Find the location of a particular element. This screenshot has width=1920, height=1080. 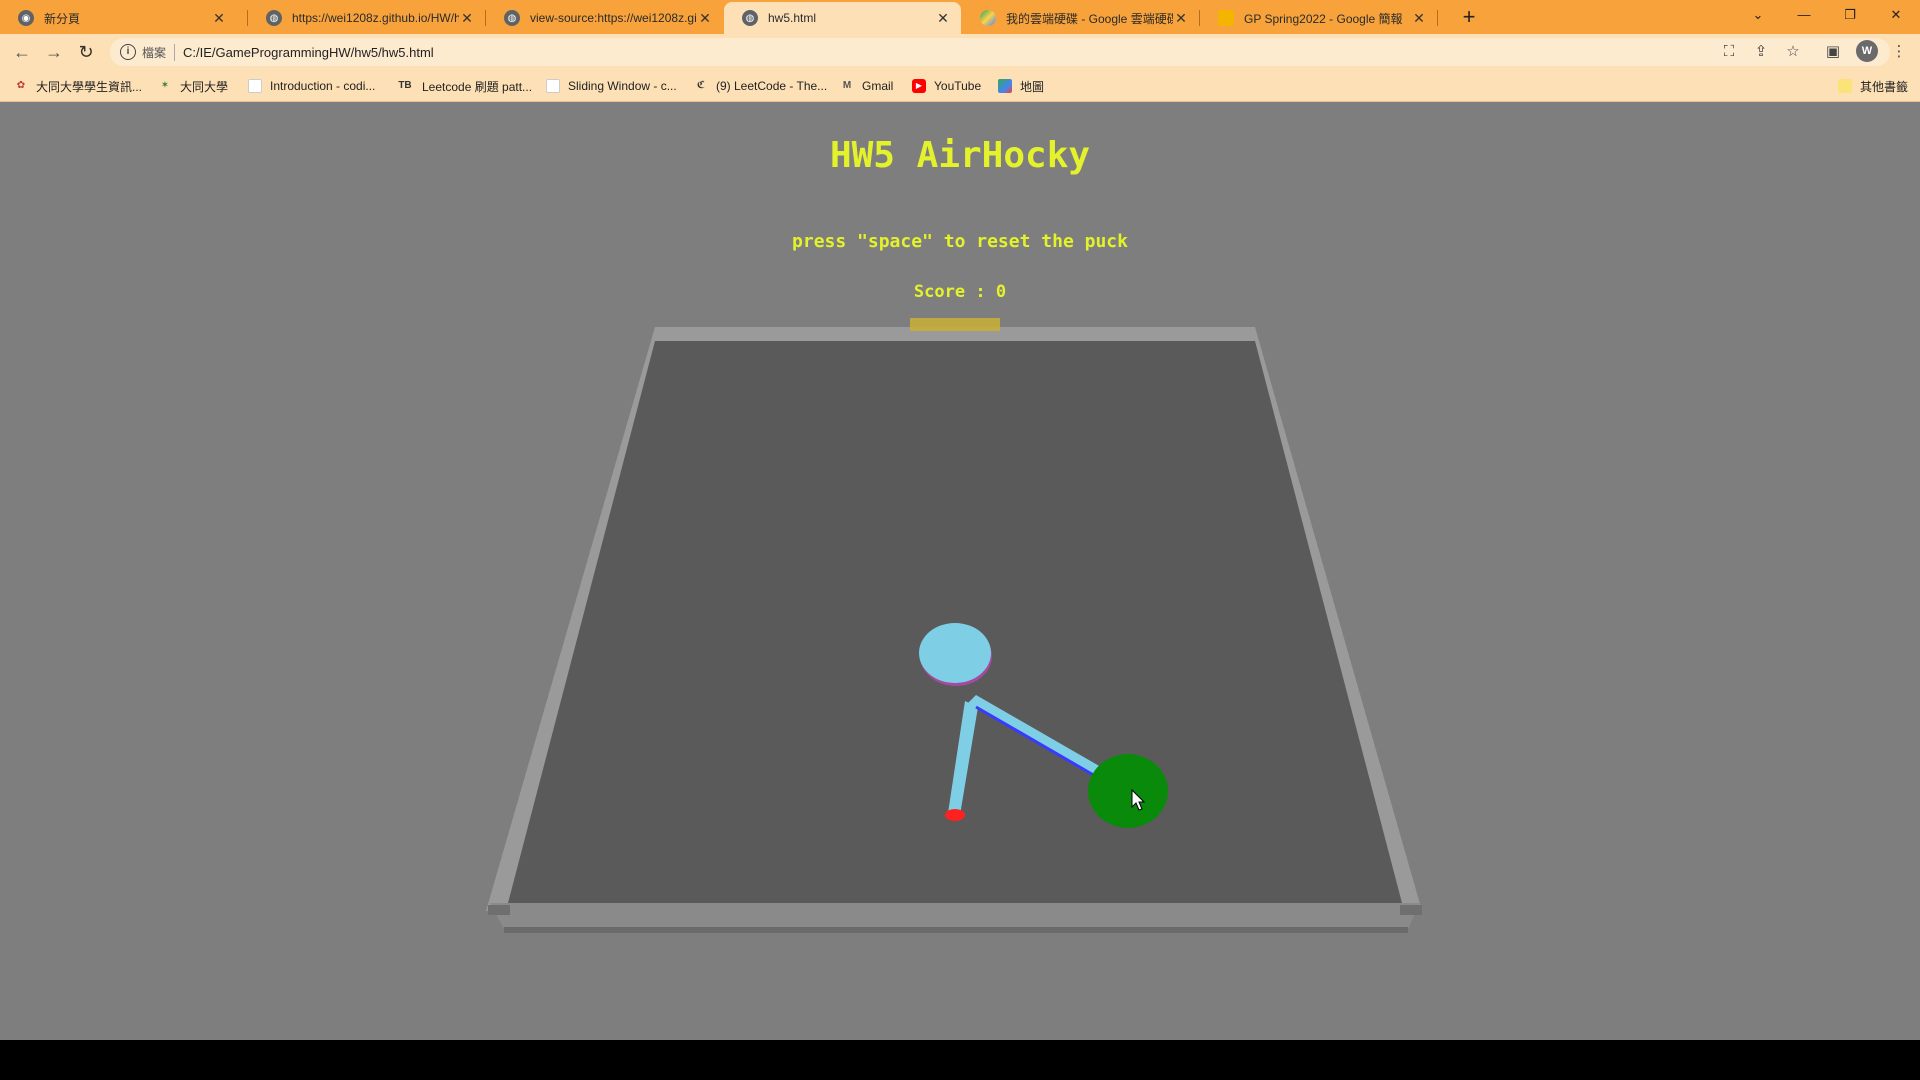

url-text: C:/IE/GameProgrammingHW/hw5/hw5.html is located at coordinates (308, 52).